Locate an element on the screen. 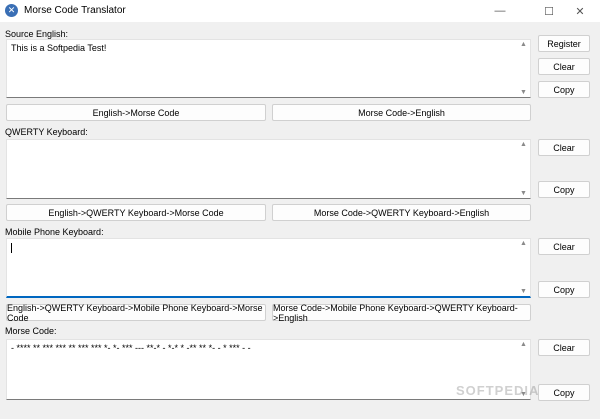 The width and height of the screenshot is (600, 419). morse-app-icon: ✕ is located at coordinates (11, 10).